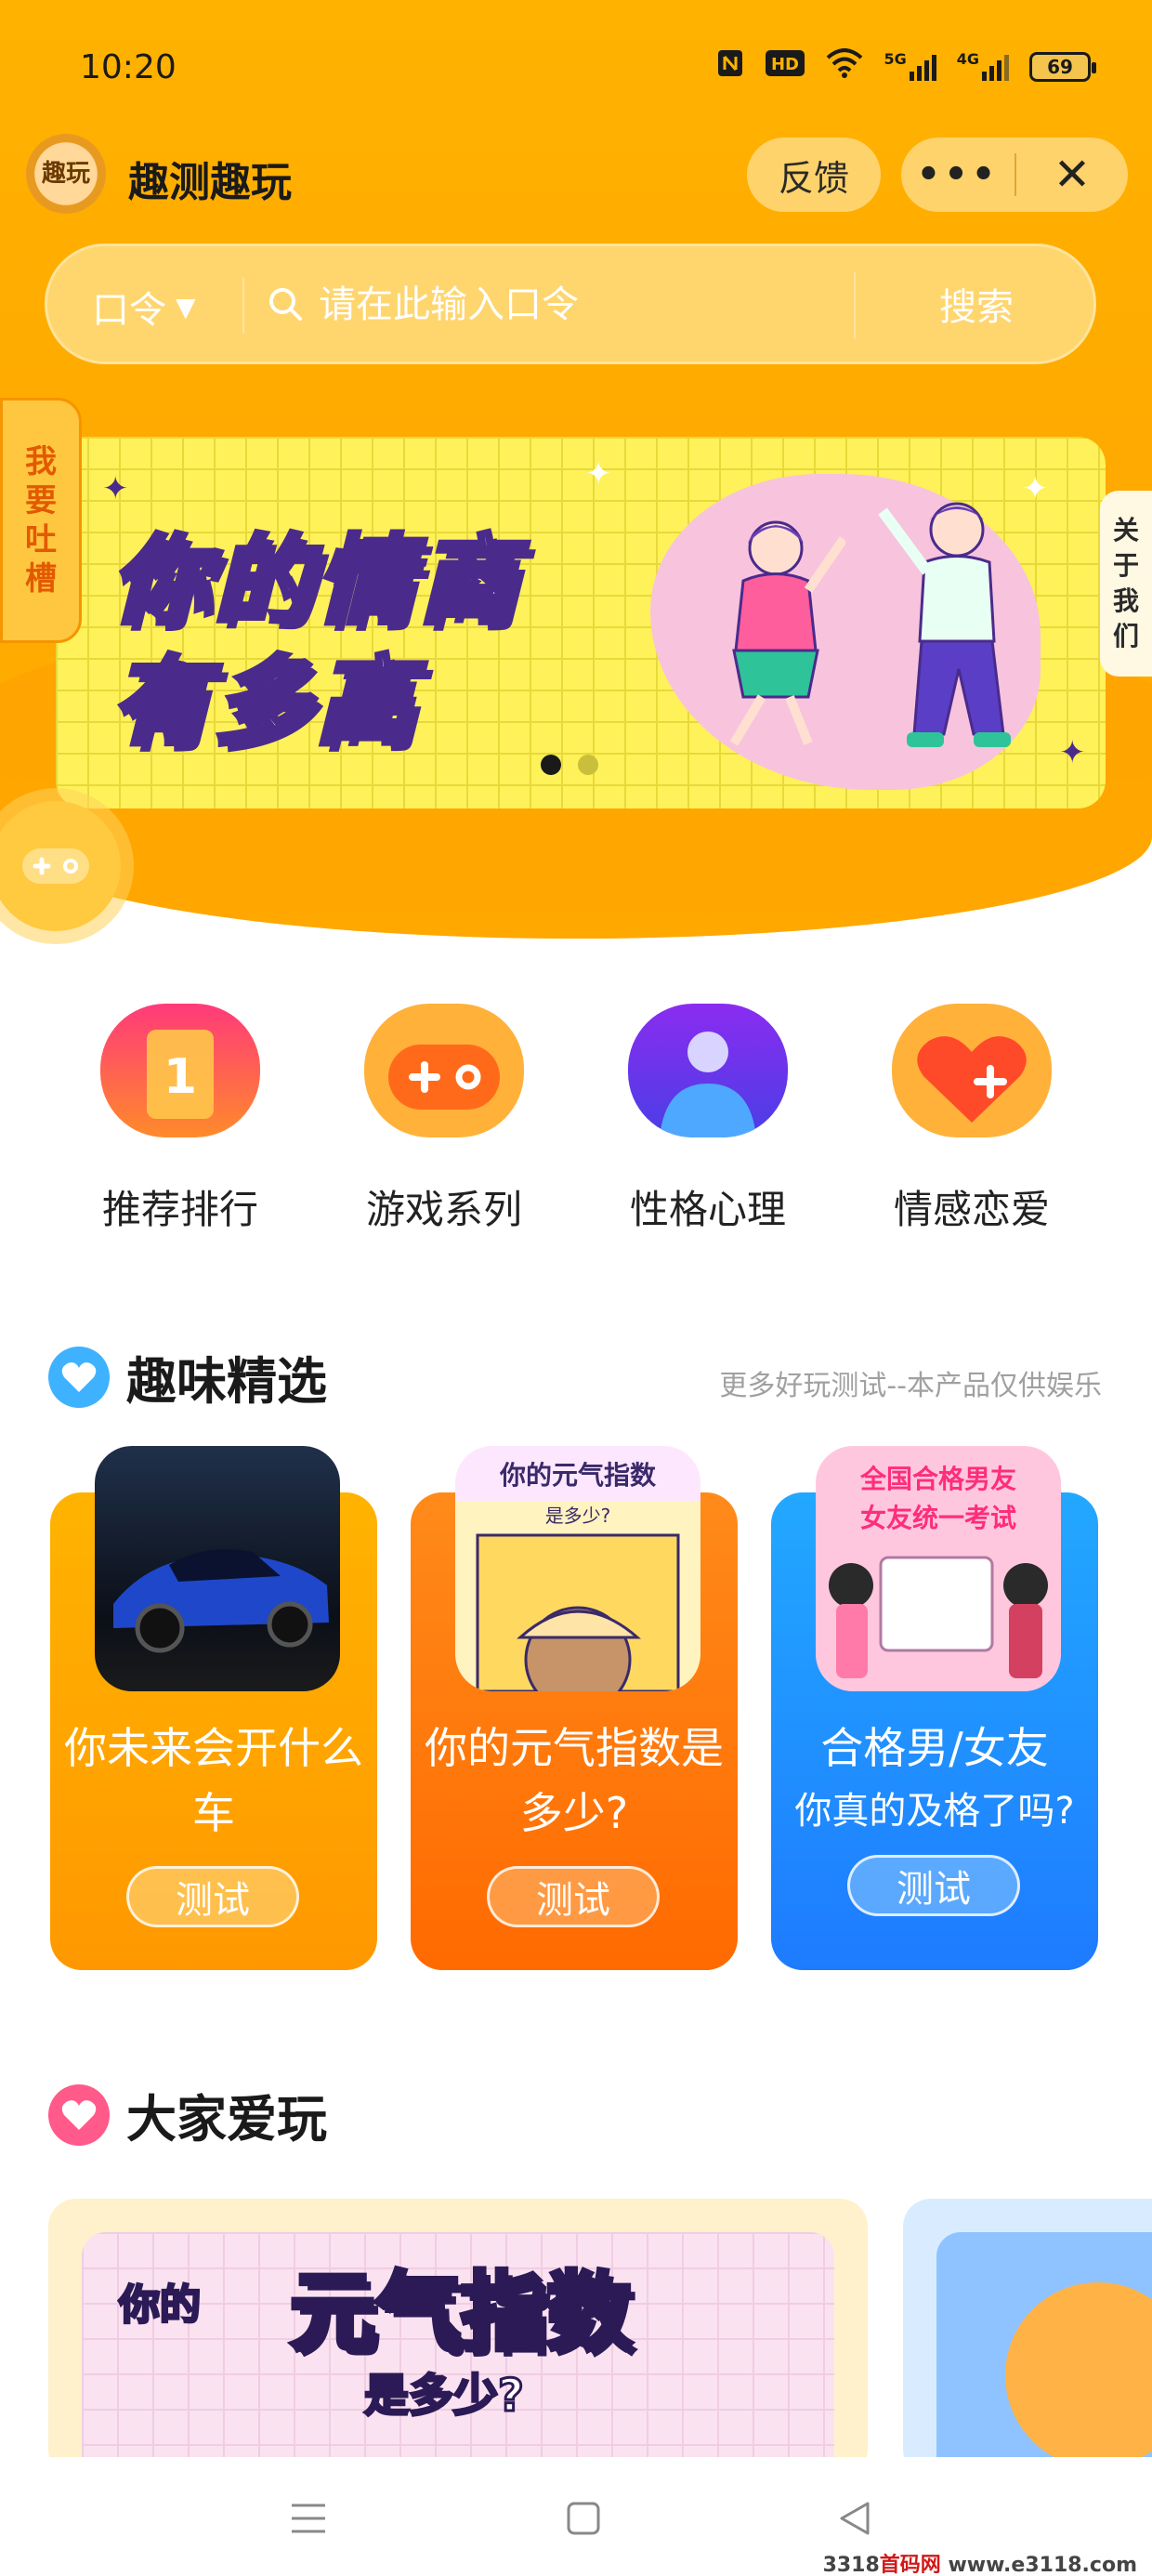 The height and width of the screenshot is (2576, 1152). I want to click on keyword-type-label: 口令, so click(129, 310).